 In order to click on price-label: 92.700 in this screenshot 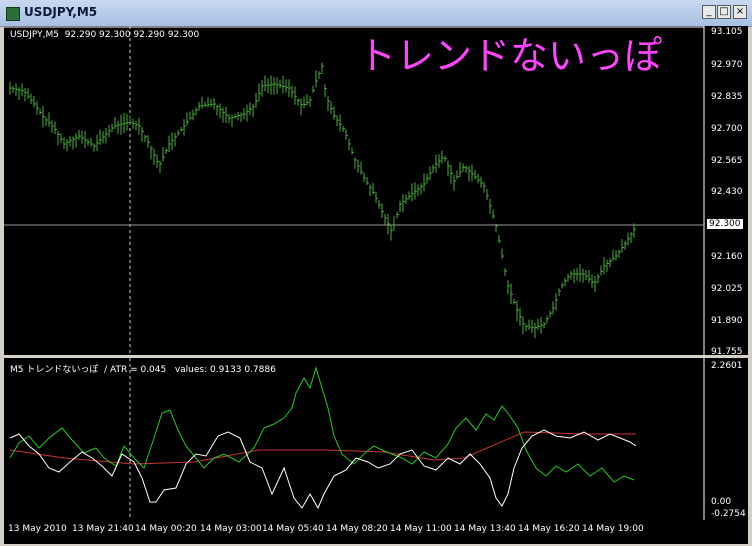, I will do `click(727, 129)`.